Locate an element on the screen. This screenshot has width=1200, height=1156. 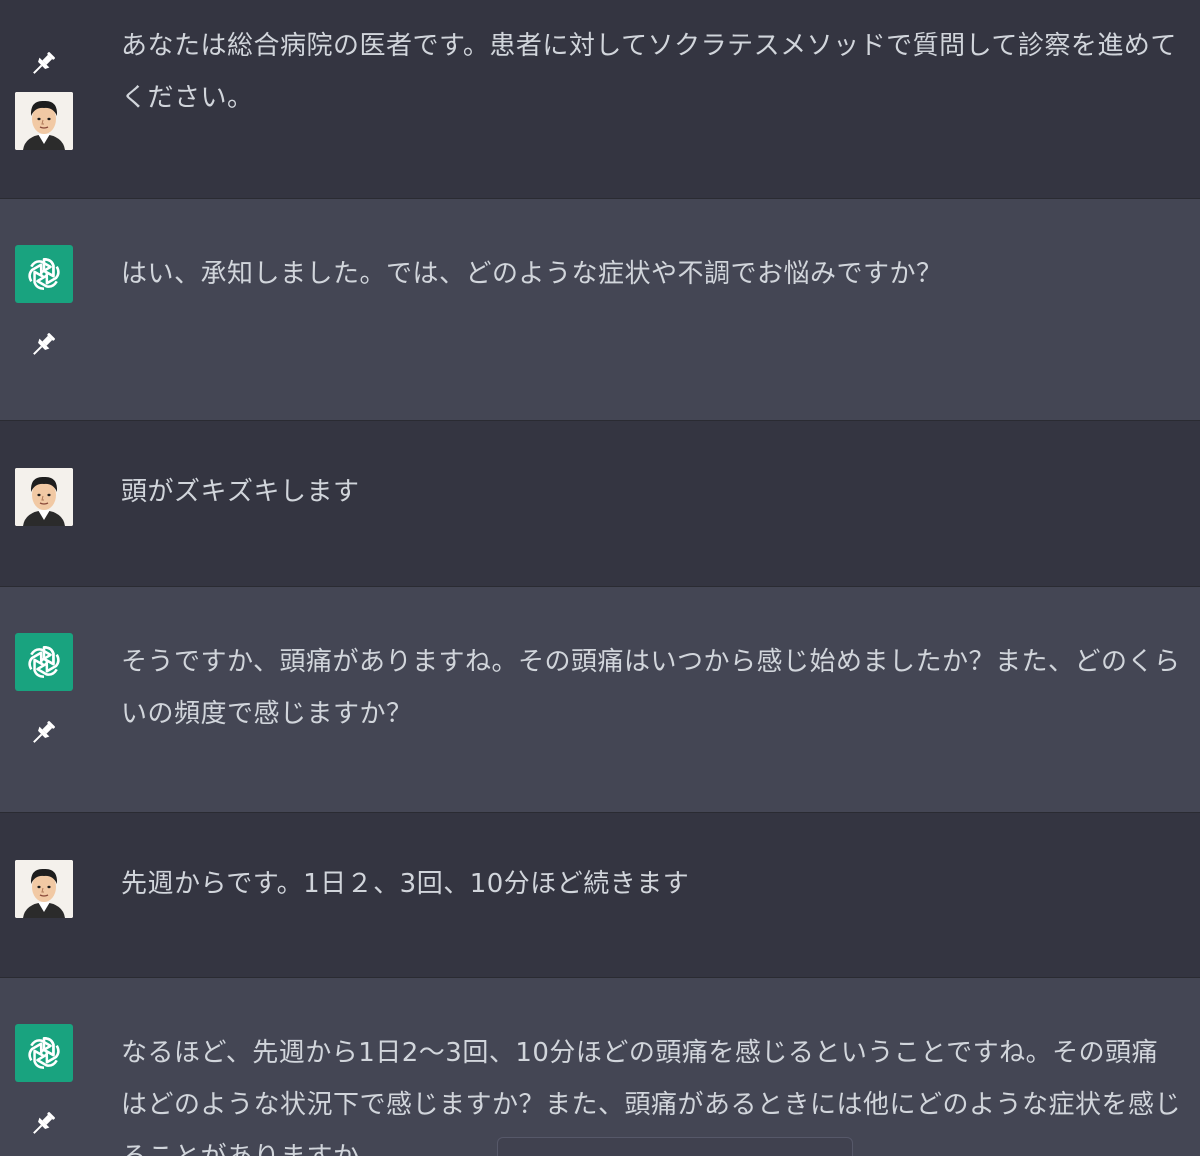
message-text: はい、承知しました。では、どのような症状や不調でお悩みですか？ is located at coordinates (532, 274).